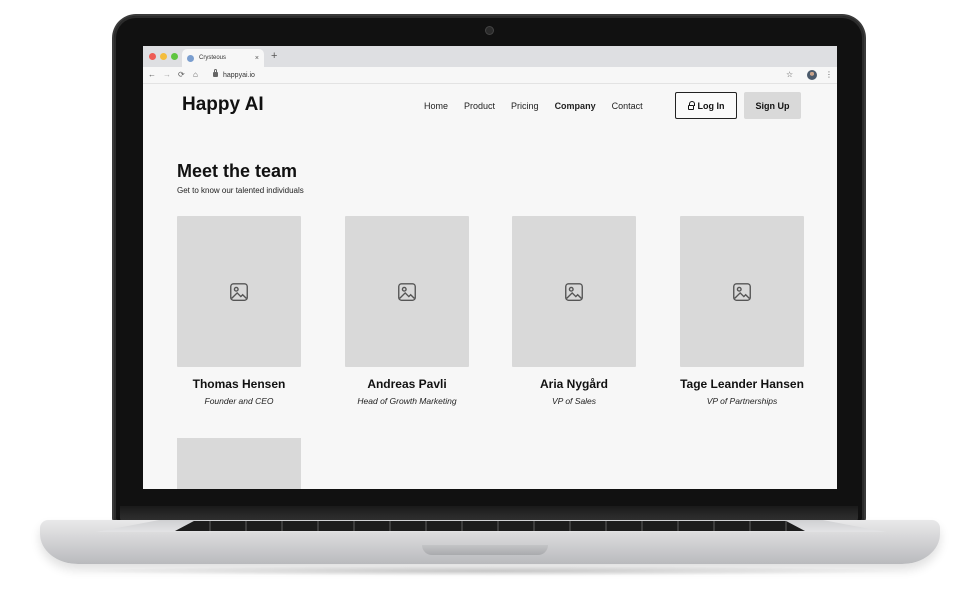  Describe the element at coordinates (407, 401) in the screenshot. I see `member-role: Head of Growth Marketing` at that location.